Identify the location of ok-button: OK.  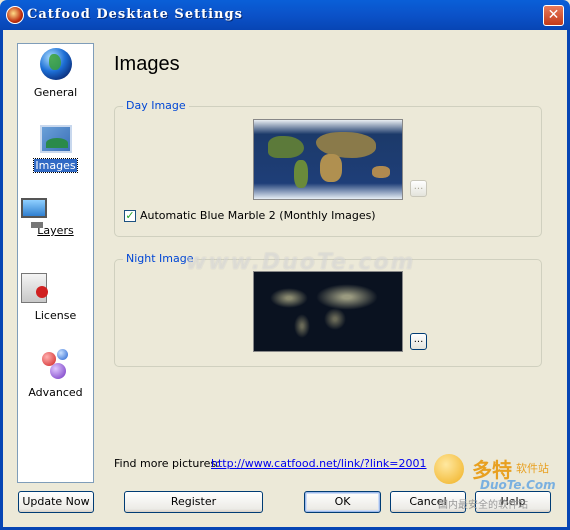
(342, 502).